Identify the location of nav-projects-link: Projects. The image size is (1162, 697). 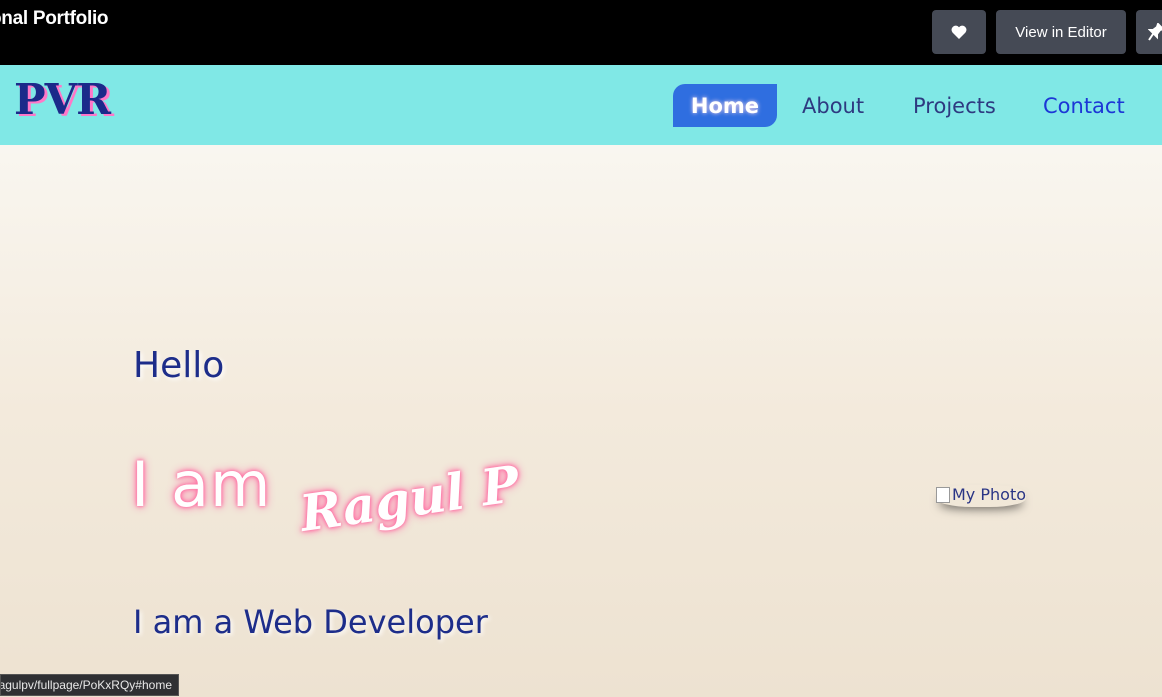
(954, 105).